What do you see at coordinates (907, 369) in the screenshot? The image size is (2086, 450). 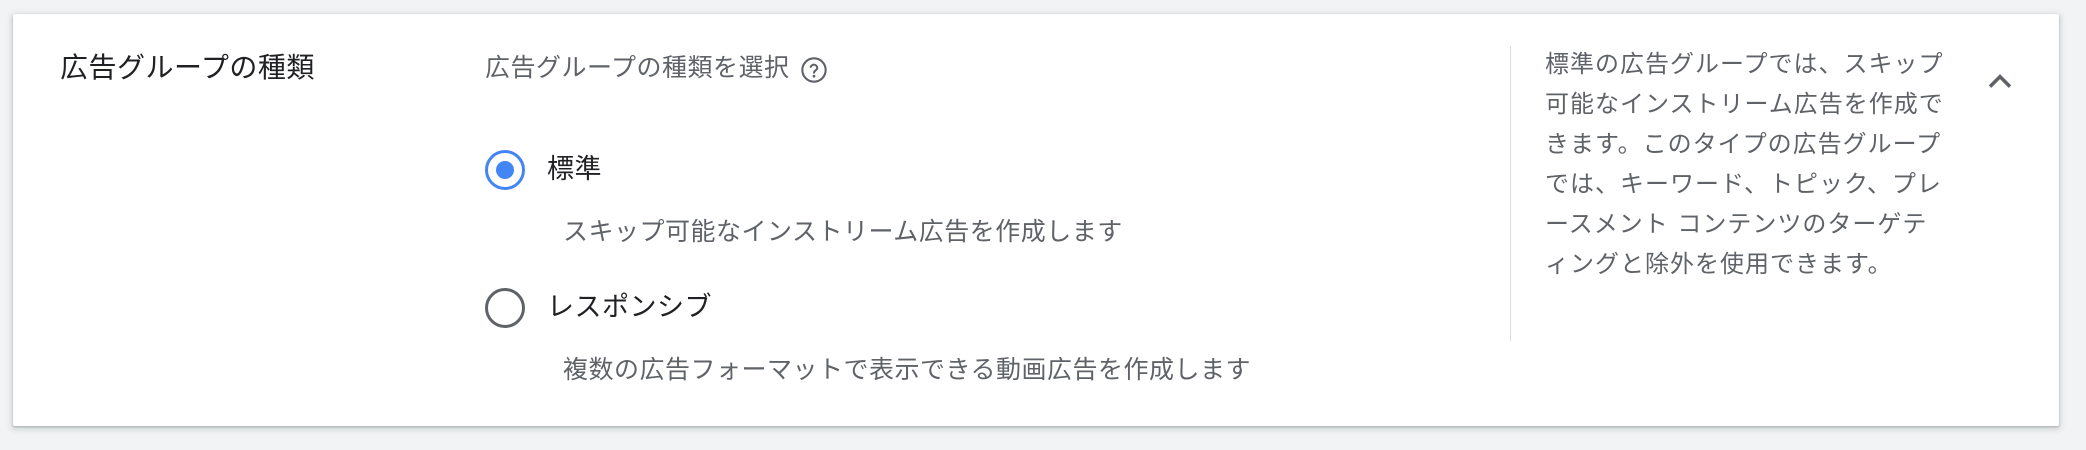 I see `radio-option-description: 複数の広告フォーマットで表示できる動画広告を作成します` at bounding box center [907, 369].